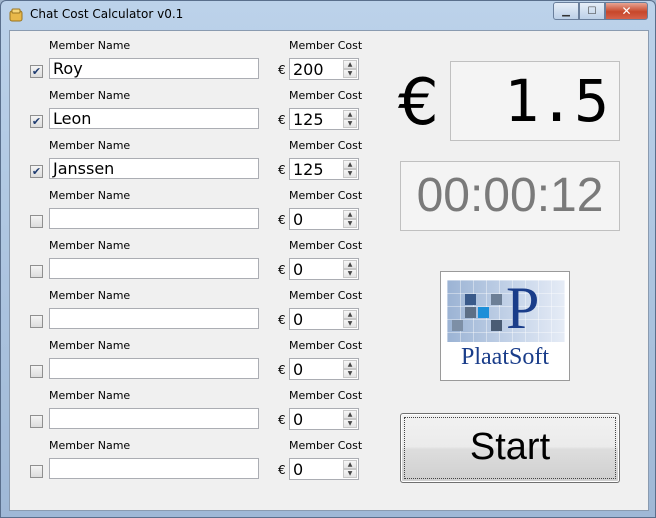 Image resolution: width=656 pixels, height=518 pixels. I want to click on title-bar: Chat Cost Calculator v0.1 ▁ ☐ ✕, so click(328, 15).